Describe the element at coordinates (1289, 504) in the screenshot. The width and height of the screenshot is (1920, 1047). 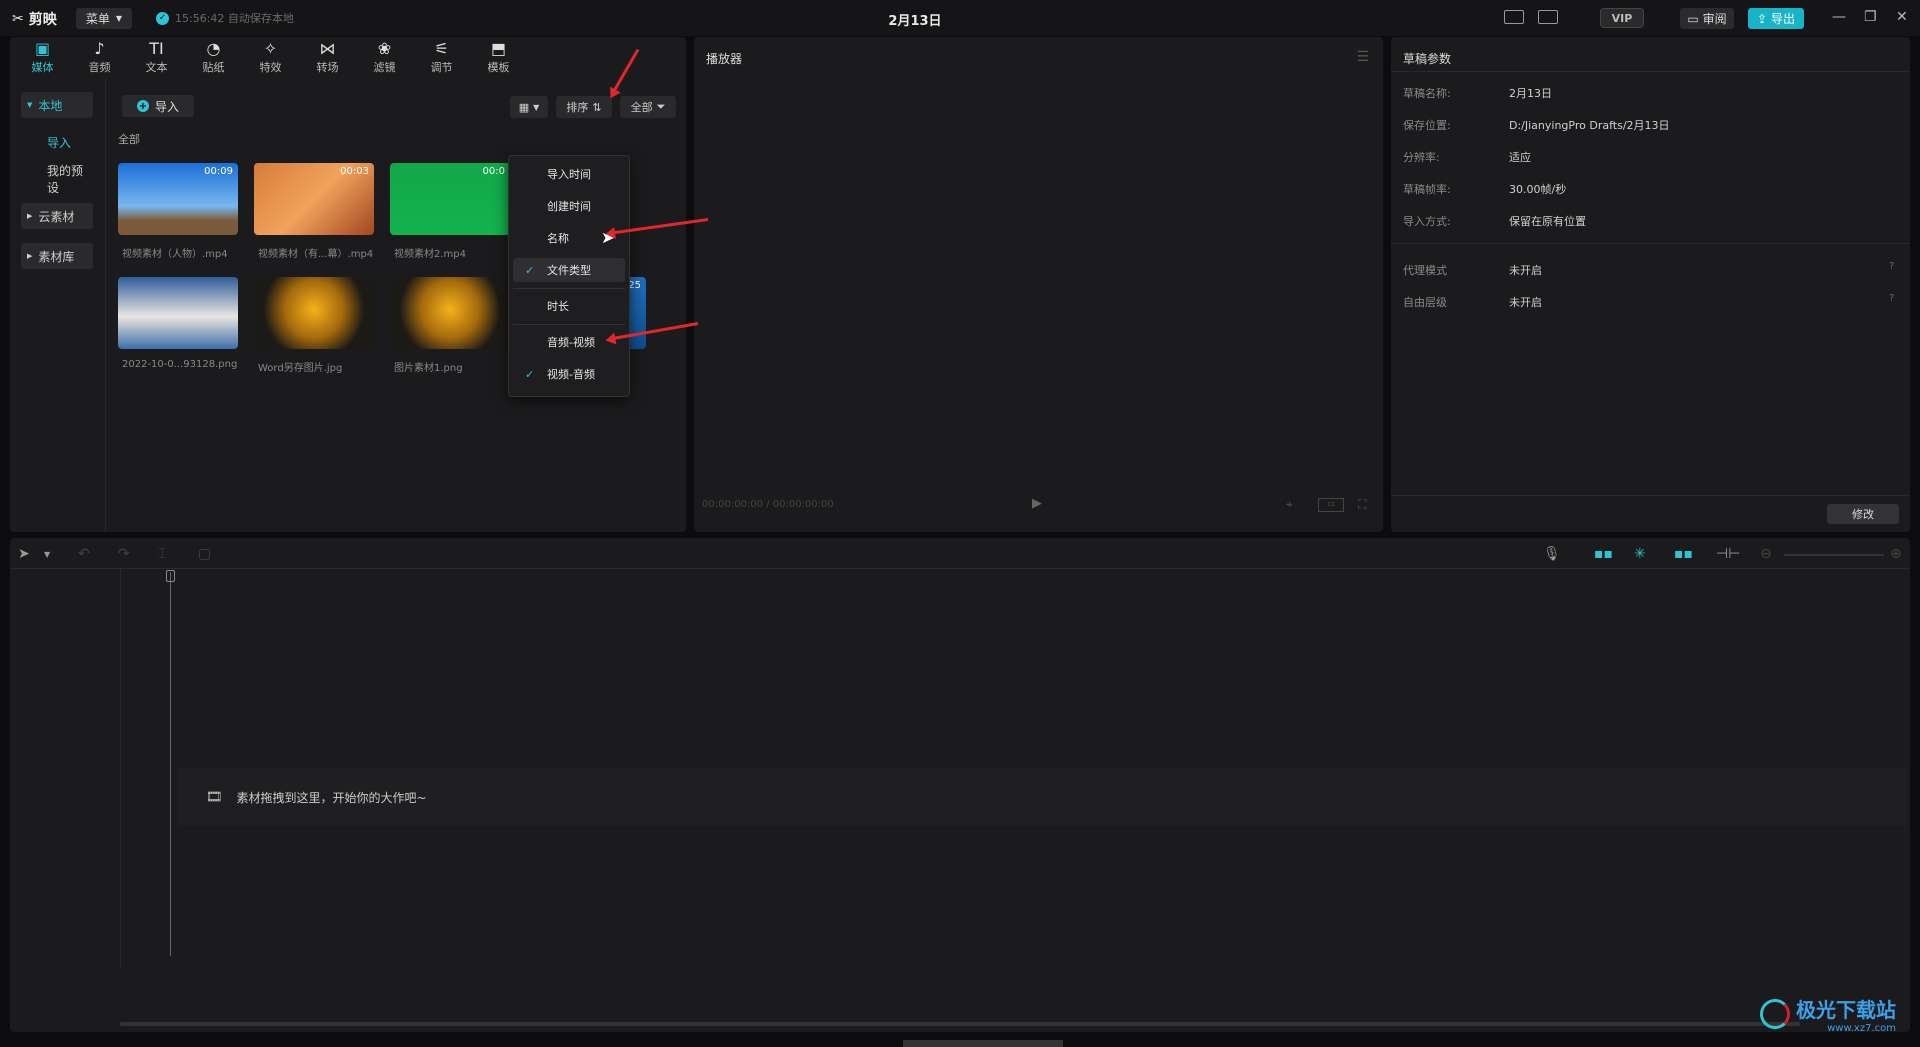
I see `screenshot-icon: ⌖` at that location.